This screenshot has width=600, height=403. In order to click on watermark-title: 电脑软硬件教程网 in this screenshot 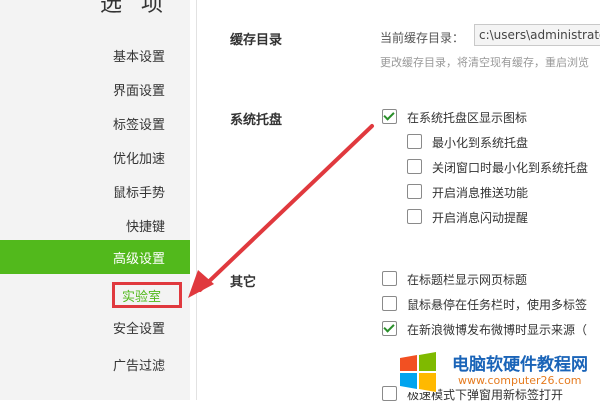, I will do `click(520, 365)`.